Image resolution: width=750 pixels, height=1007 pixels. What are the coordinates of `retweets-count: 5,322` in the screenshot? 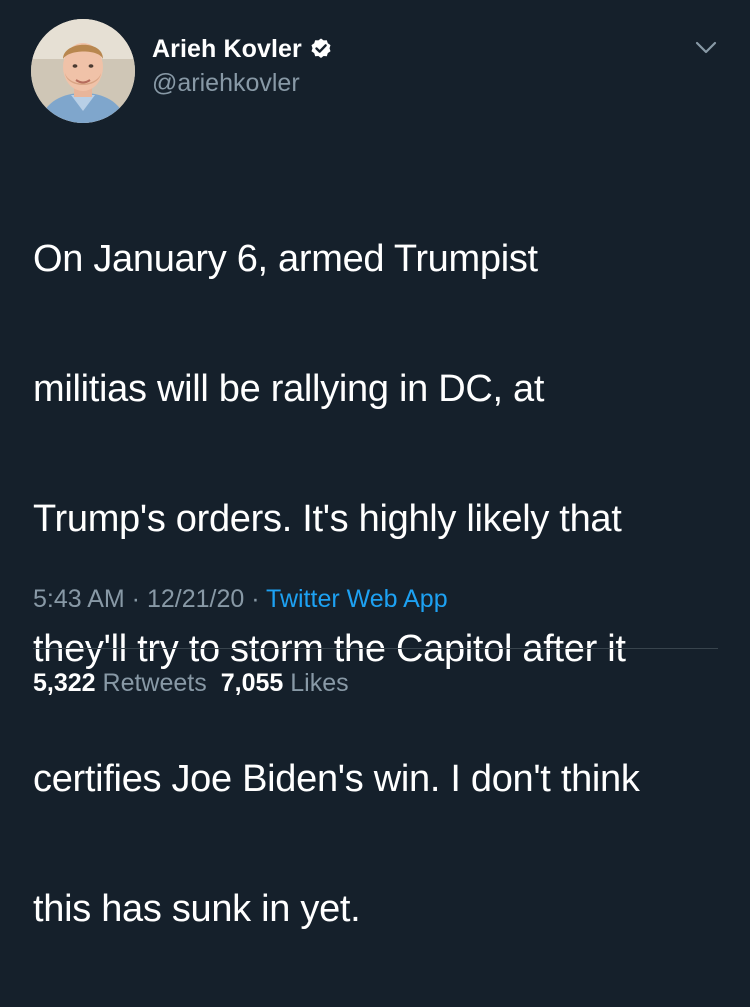 It's located at (64, 683).